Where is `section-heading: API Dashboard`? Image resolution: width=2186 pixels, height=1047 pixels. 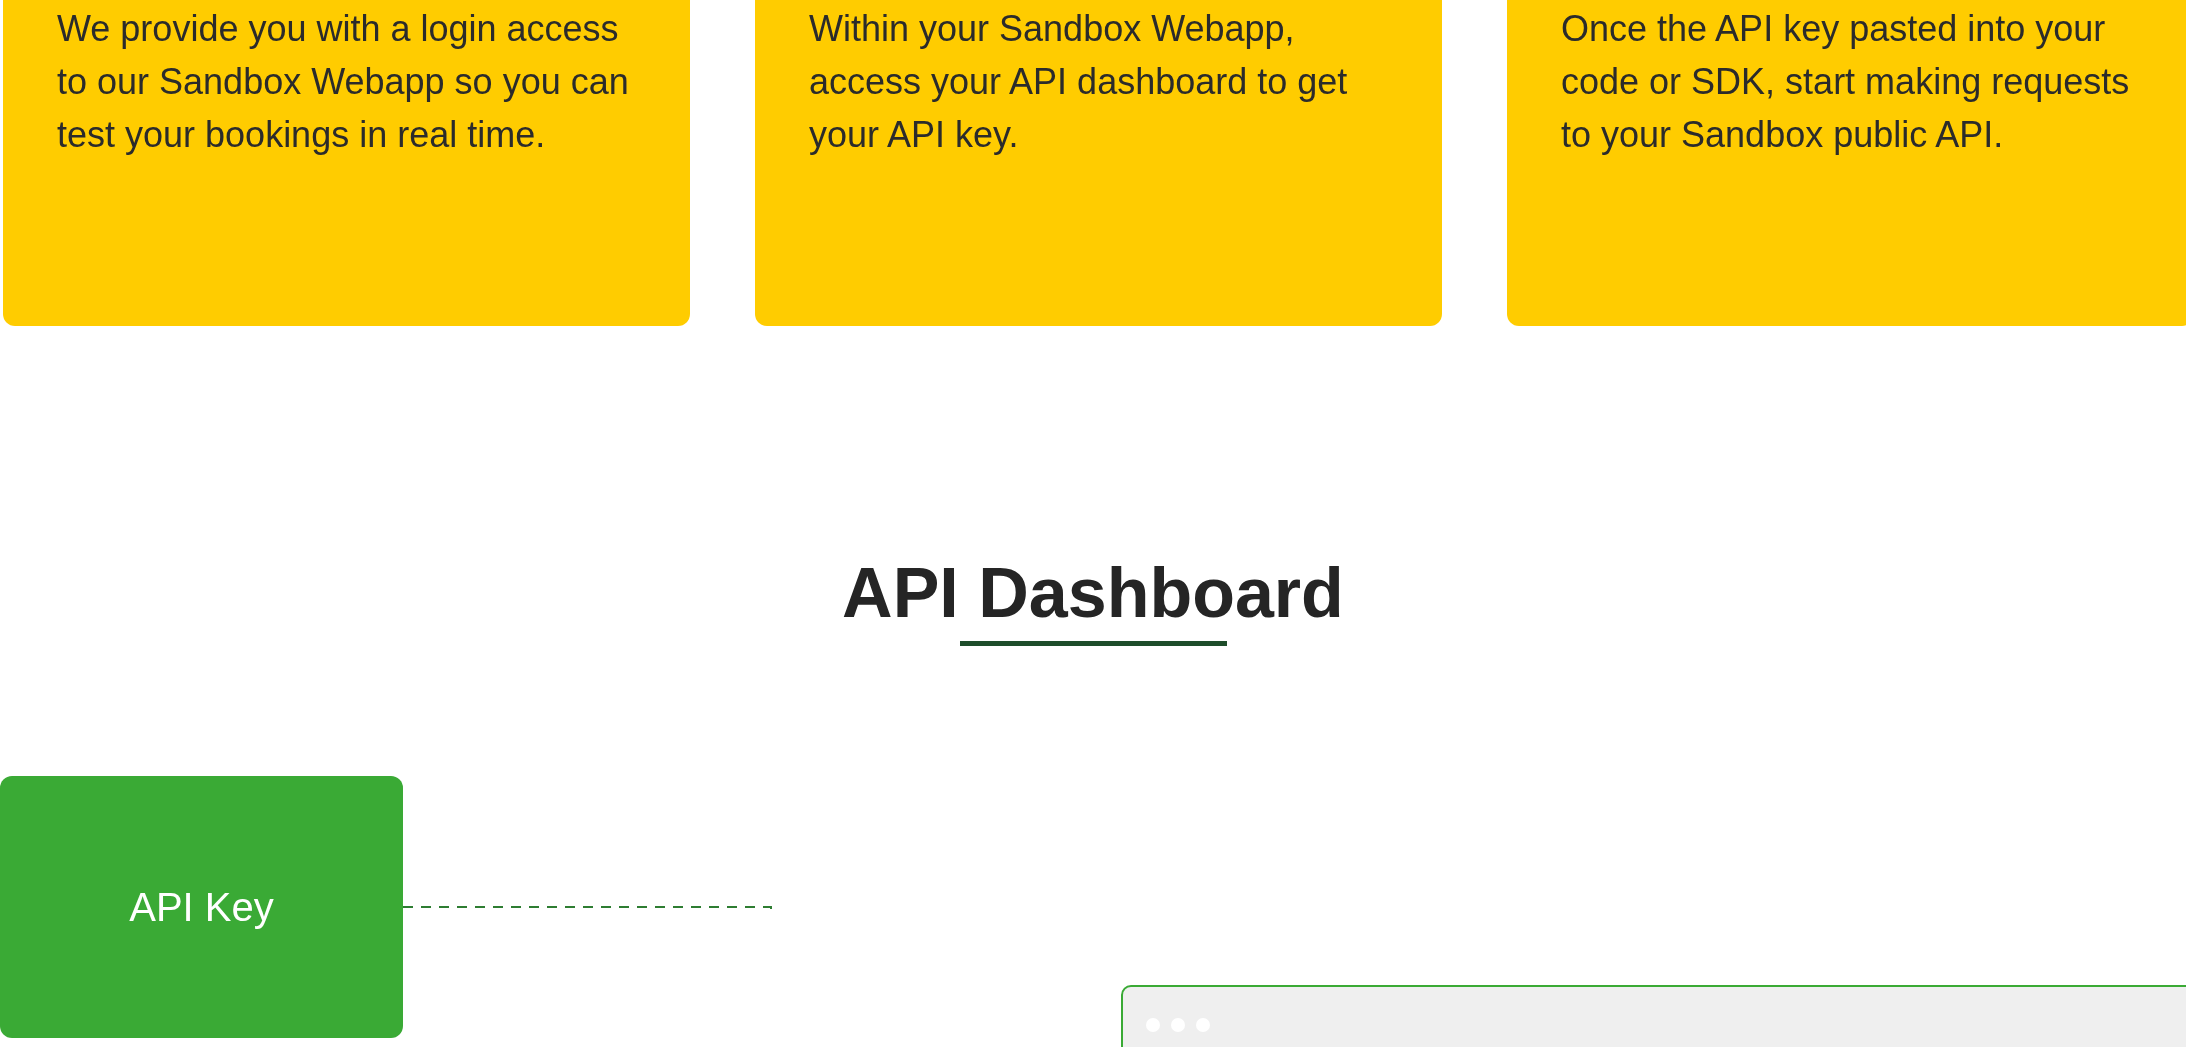
section-heading: API Dashboard is located at coordinates (1093, 593).